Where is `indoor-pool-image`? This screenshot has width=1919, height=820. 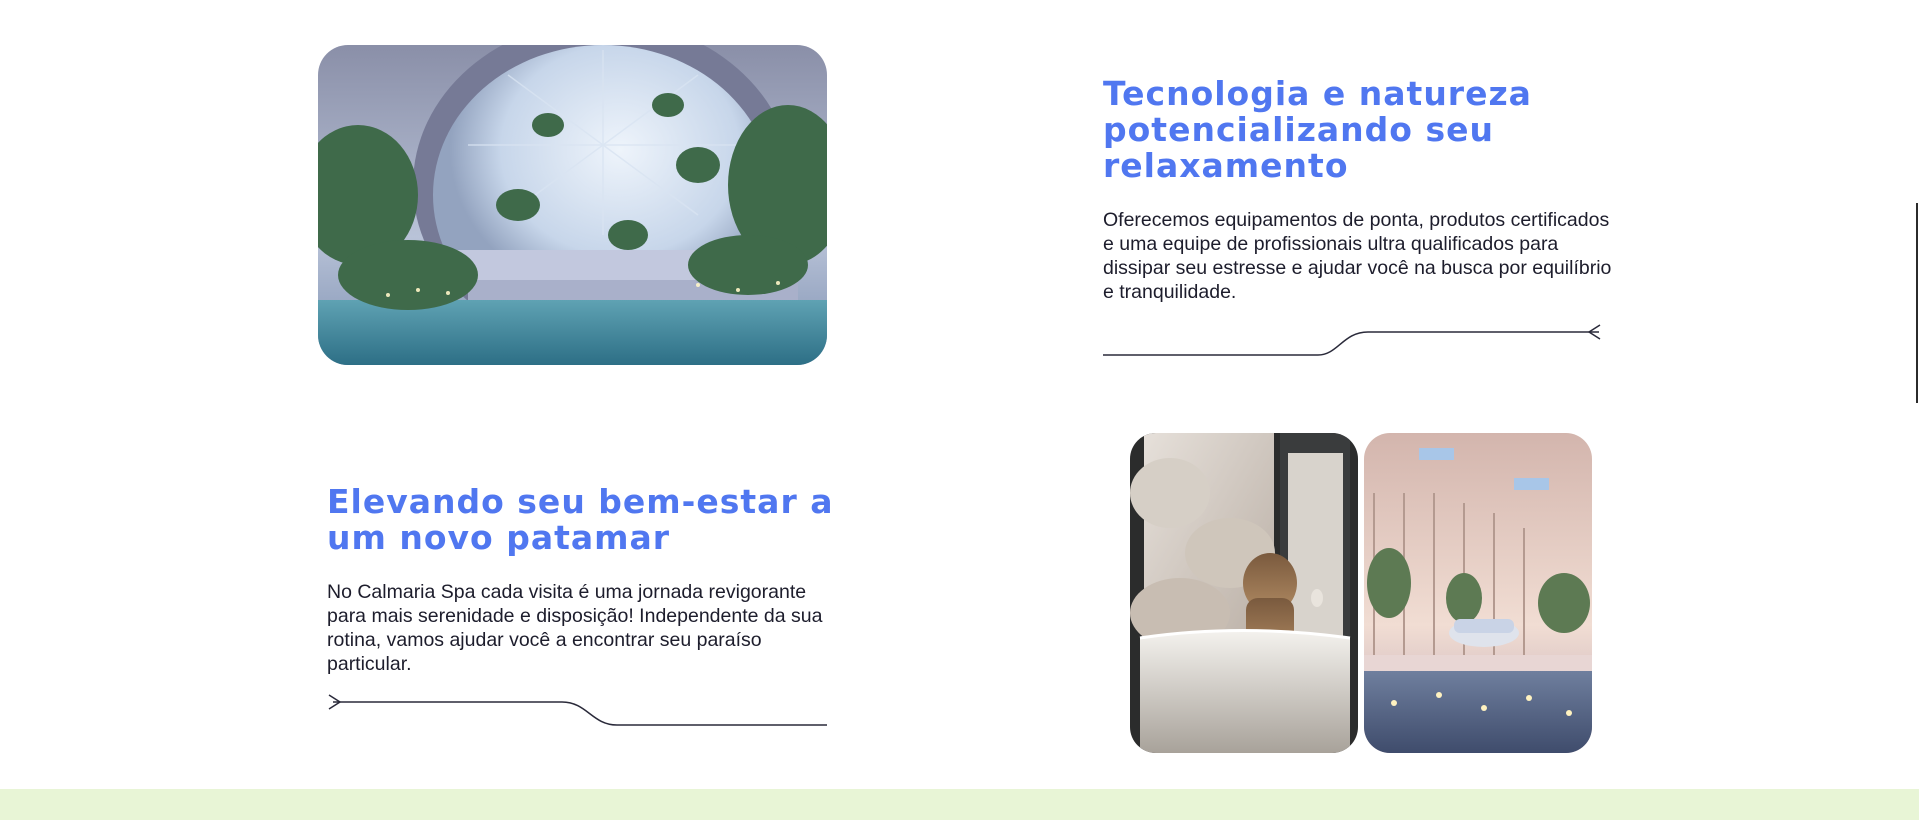 indoor-pool-image is located at coordinates (1478, 593).